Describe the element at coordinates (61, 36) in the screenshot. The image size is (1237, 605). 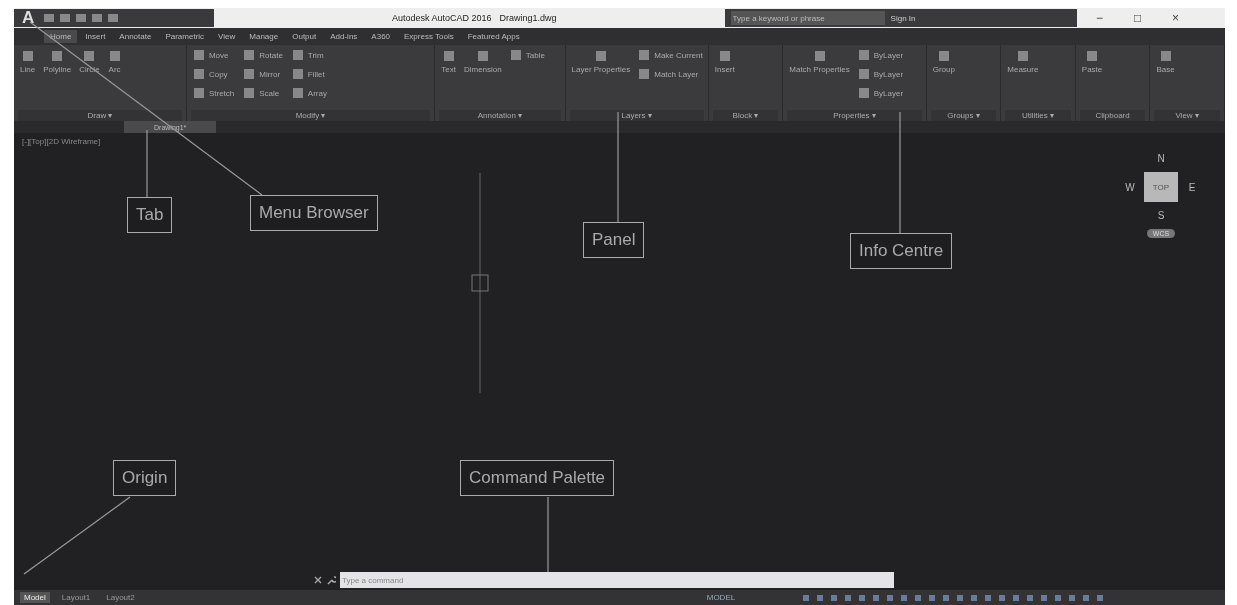
I see `ribbon-tab: Home` at that location.